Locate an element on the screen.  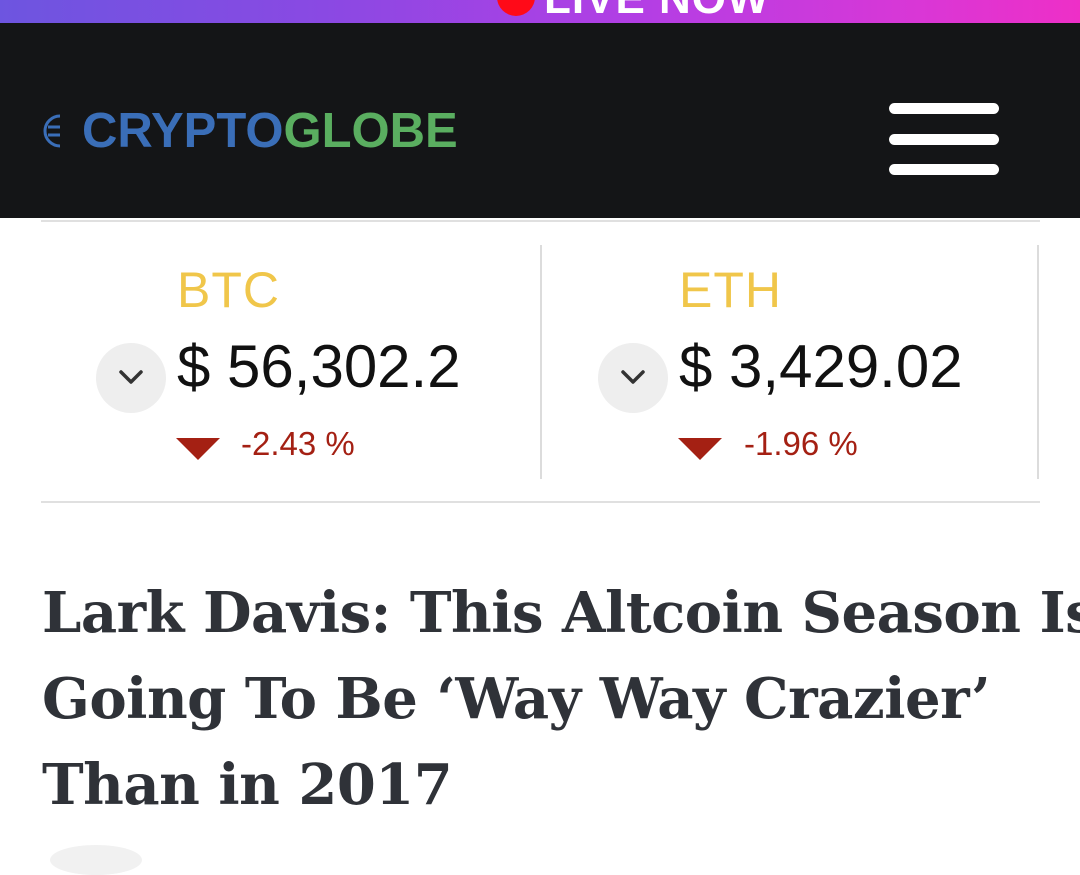
coin-change: -1.96 % is located at coordinates (801, 443).